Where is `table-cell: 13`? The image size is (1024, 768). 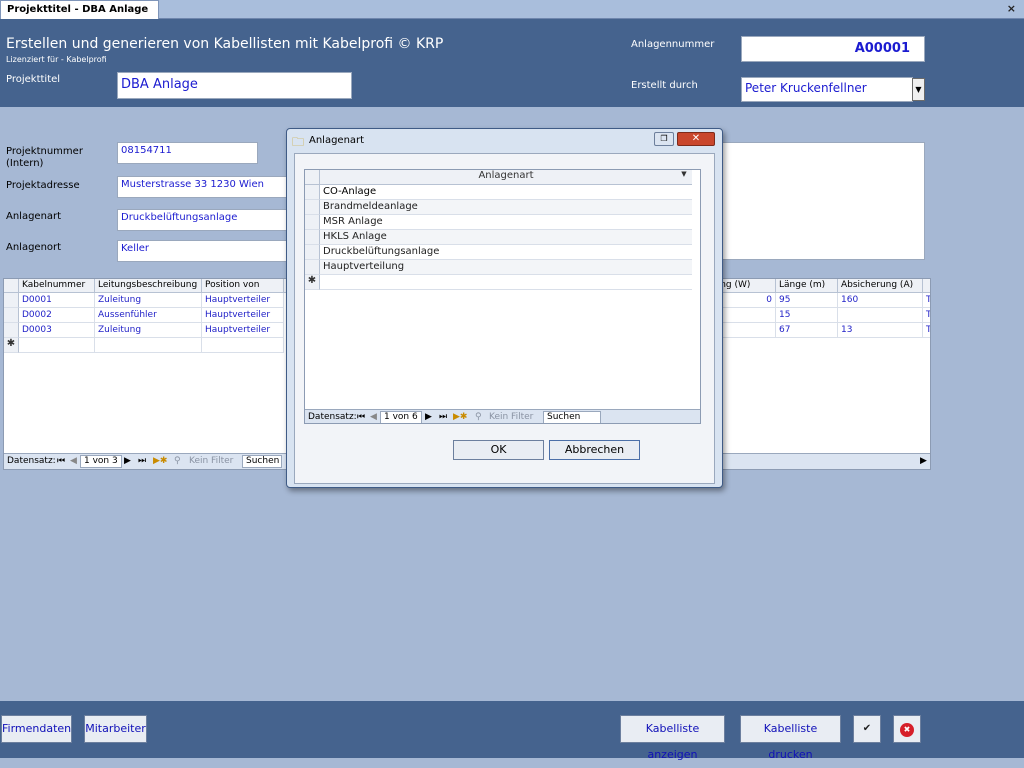 table-cell: 13 is located at coordinates (880, 330).